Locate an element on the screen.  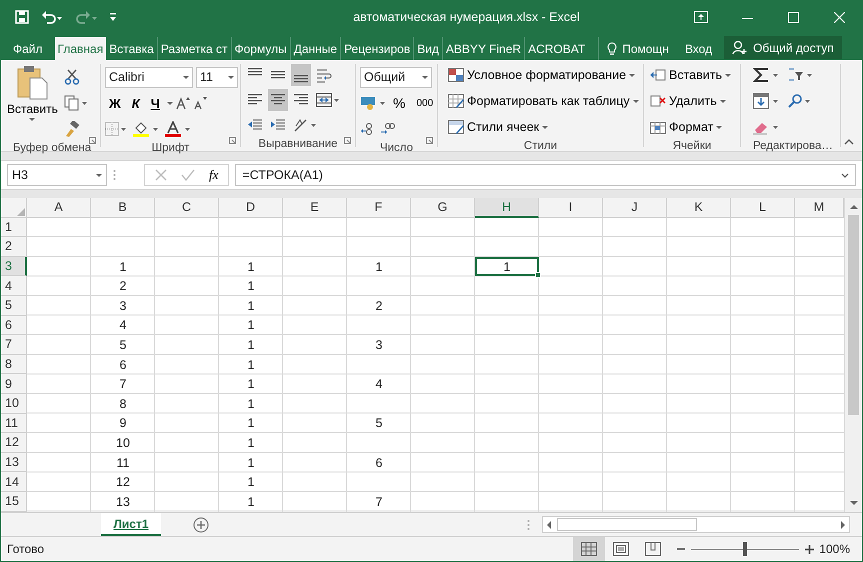
close-icon is located at coordinates (839, 17).